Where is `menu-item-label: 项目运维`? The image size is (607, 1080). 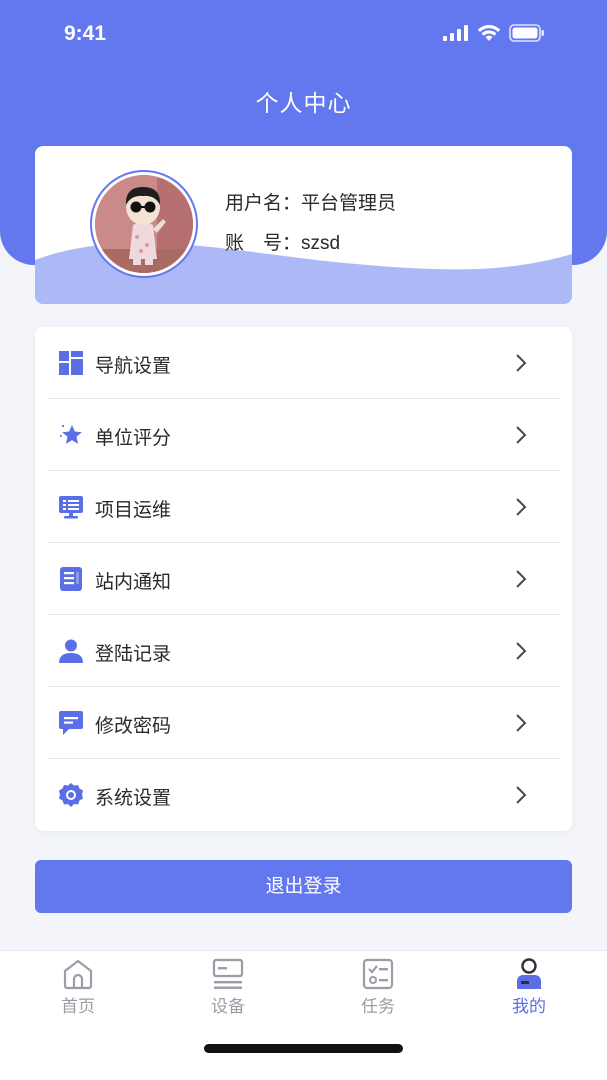 menu-item-label: 项目运维 is located at coordinates (133, 510).